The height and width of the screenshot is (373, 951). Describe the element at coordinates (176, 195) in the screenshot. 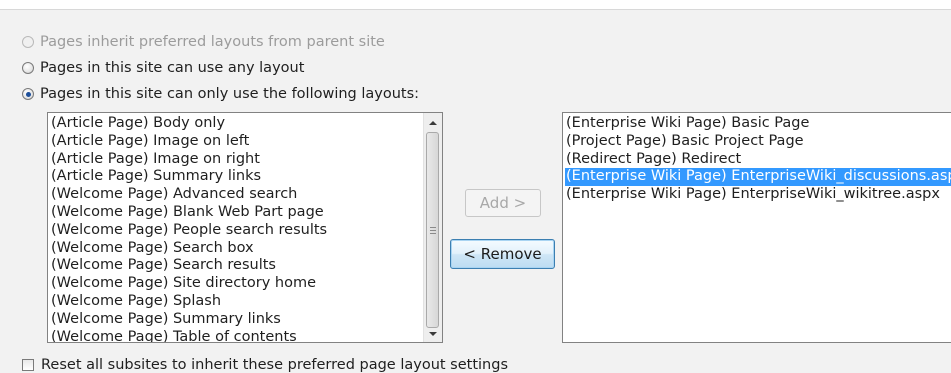

I see `available-layout-item: (Welcome Page) Advanced search` at that location.